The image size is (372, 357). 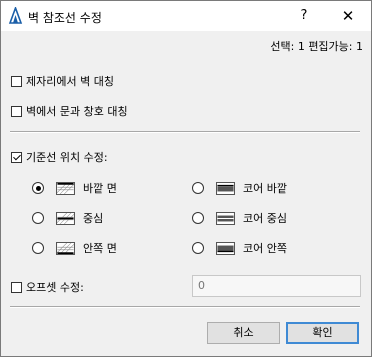 I want to click on position-label: 코어 중심, so click(x=265, y=218).